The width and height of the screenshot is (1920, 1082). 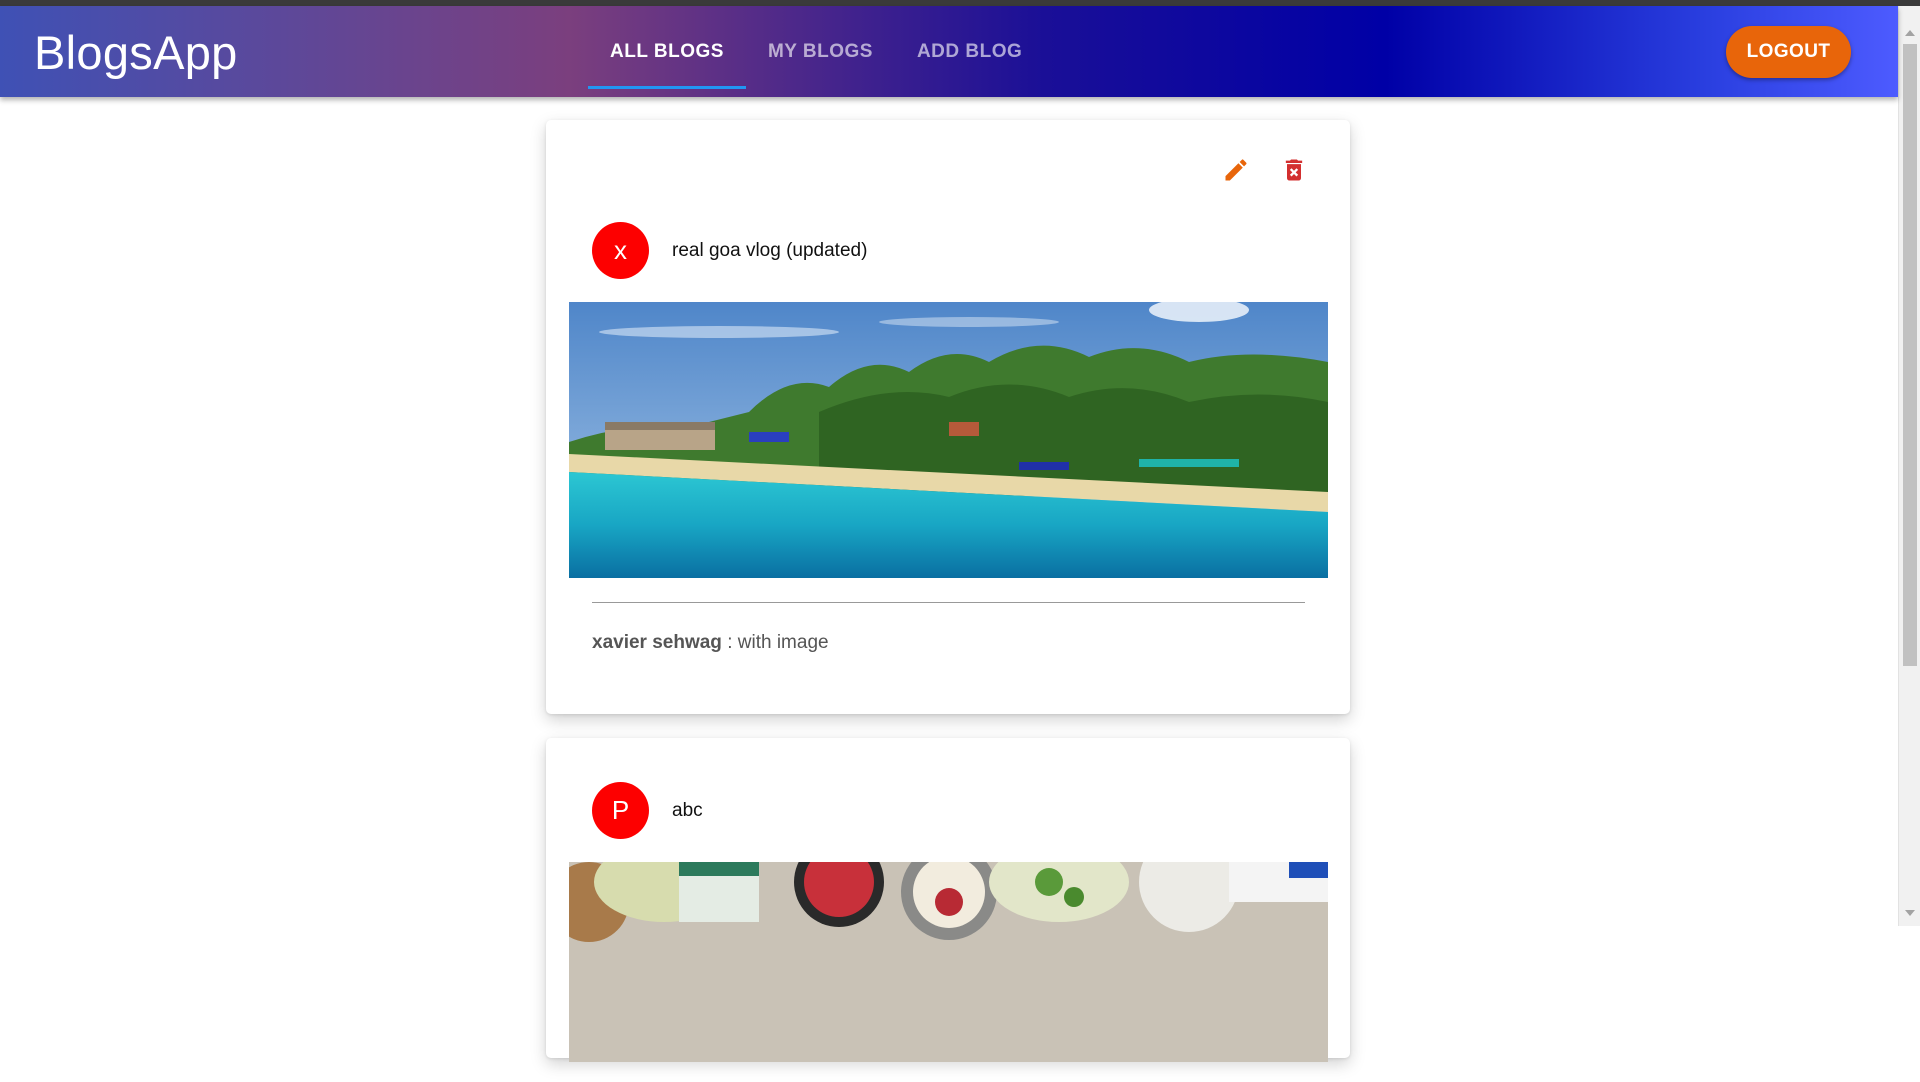 I want to click on edit-icon, so click(x=1236, y=170).